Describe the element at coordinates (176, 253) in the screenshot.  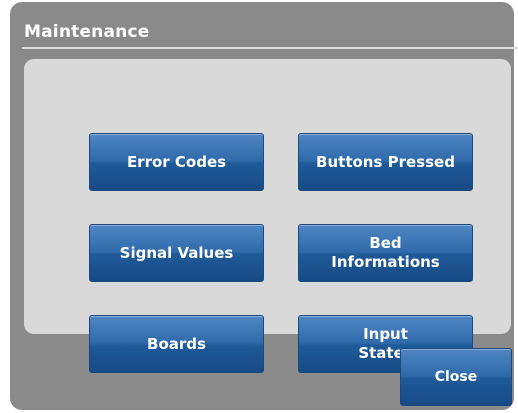
I see `signal-values-button: Signal Values` at that location.